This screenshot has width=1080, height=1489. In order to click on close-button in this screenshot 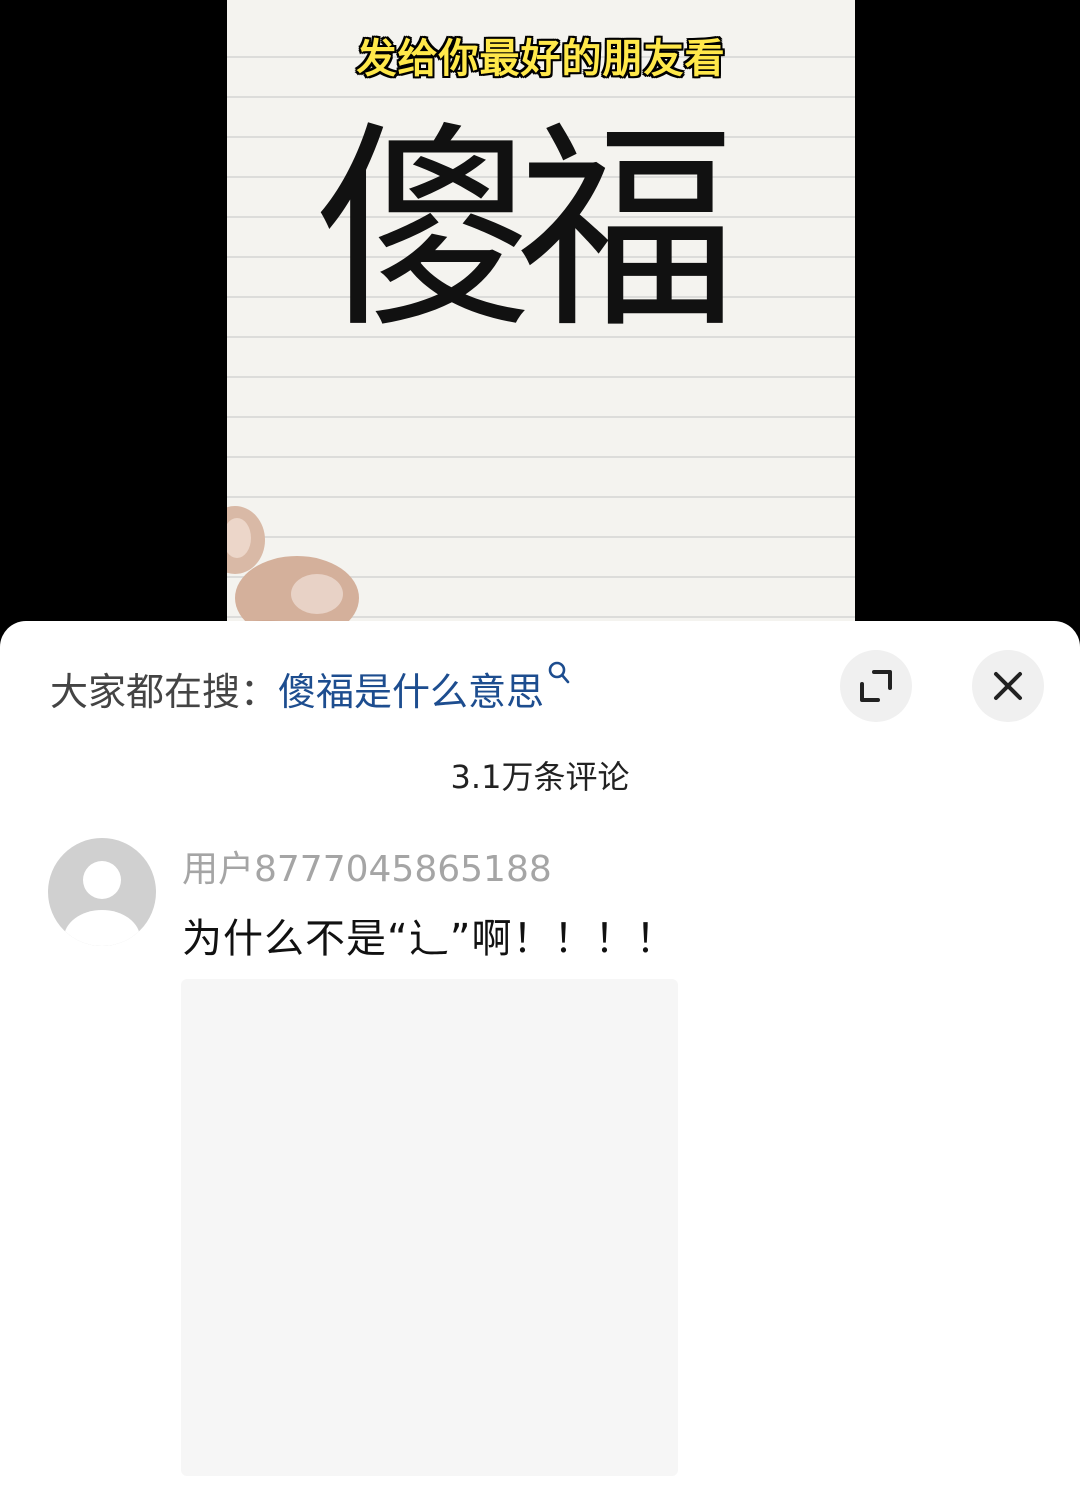, I will do `click(1008, 686)`.